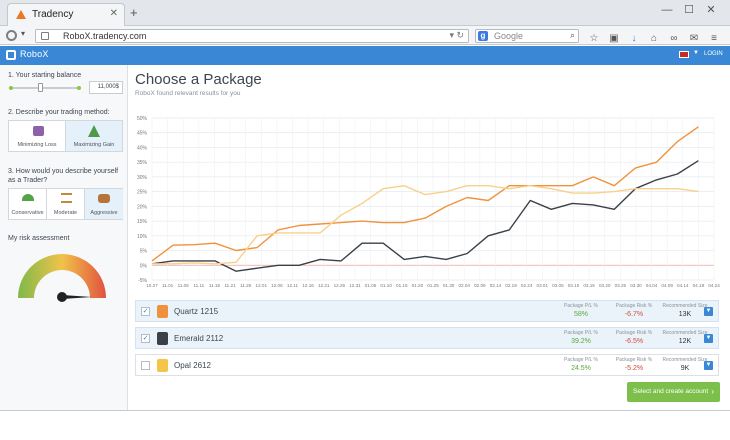 Image resolution: width=730 pixels, height=440 pixels. What do you see at coordinates (634, 341) in the screenshot?
I see `risk-value: -6.5%` at bounding box center [634, 341].